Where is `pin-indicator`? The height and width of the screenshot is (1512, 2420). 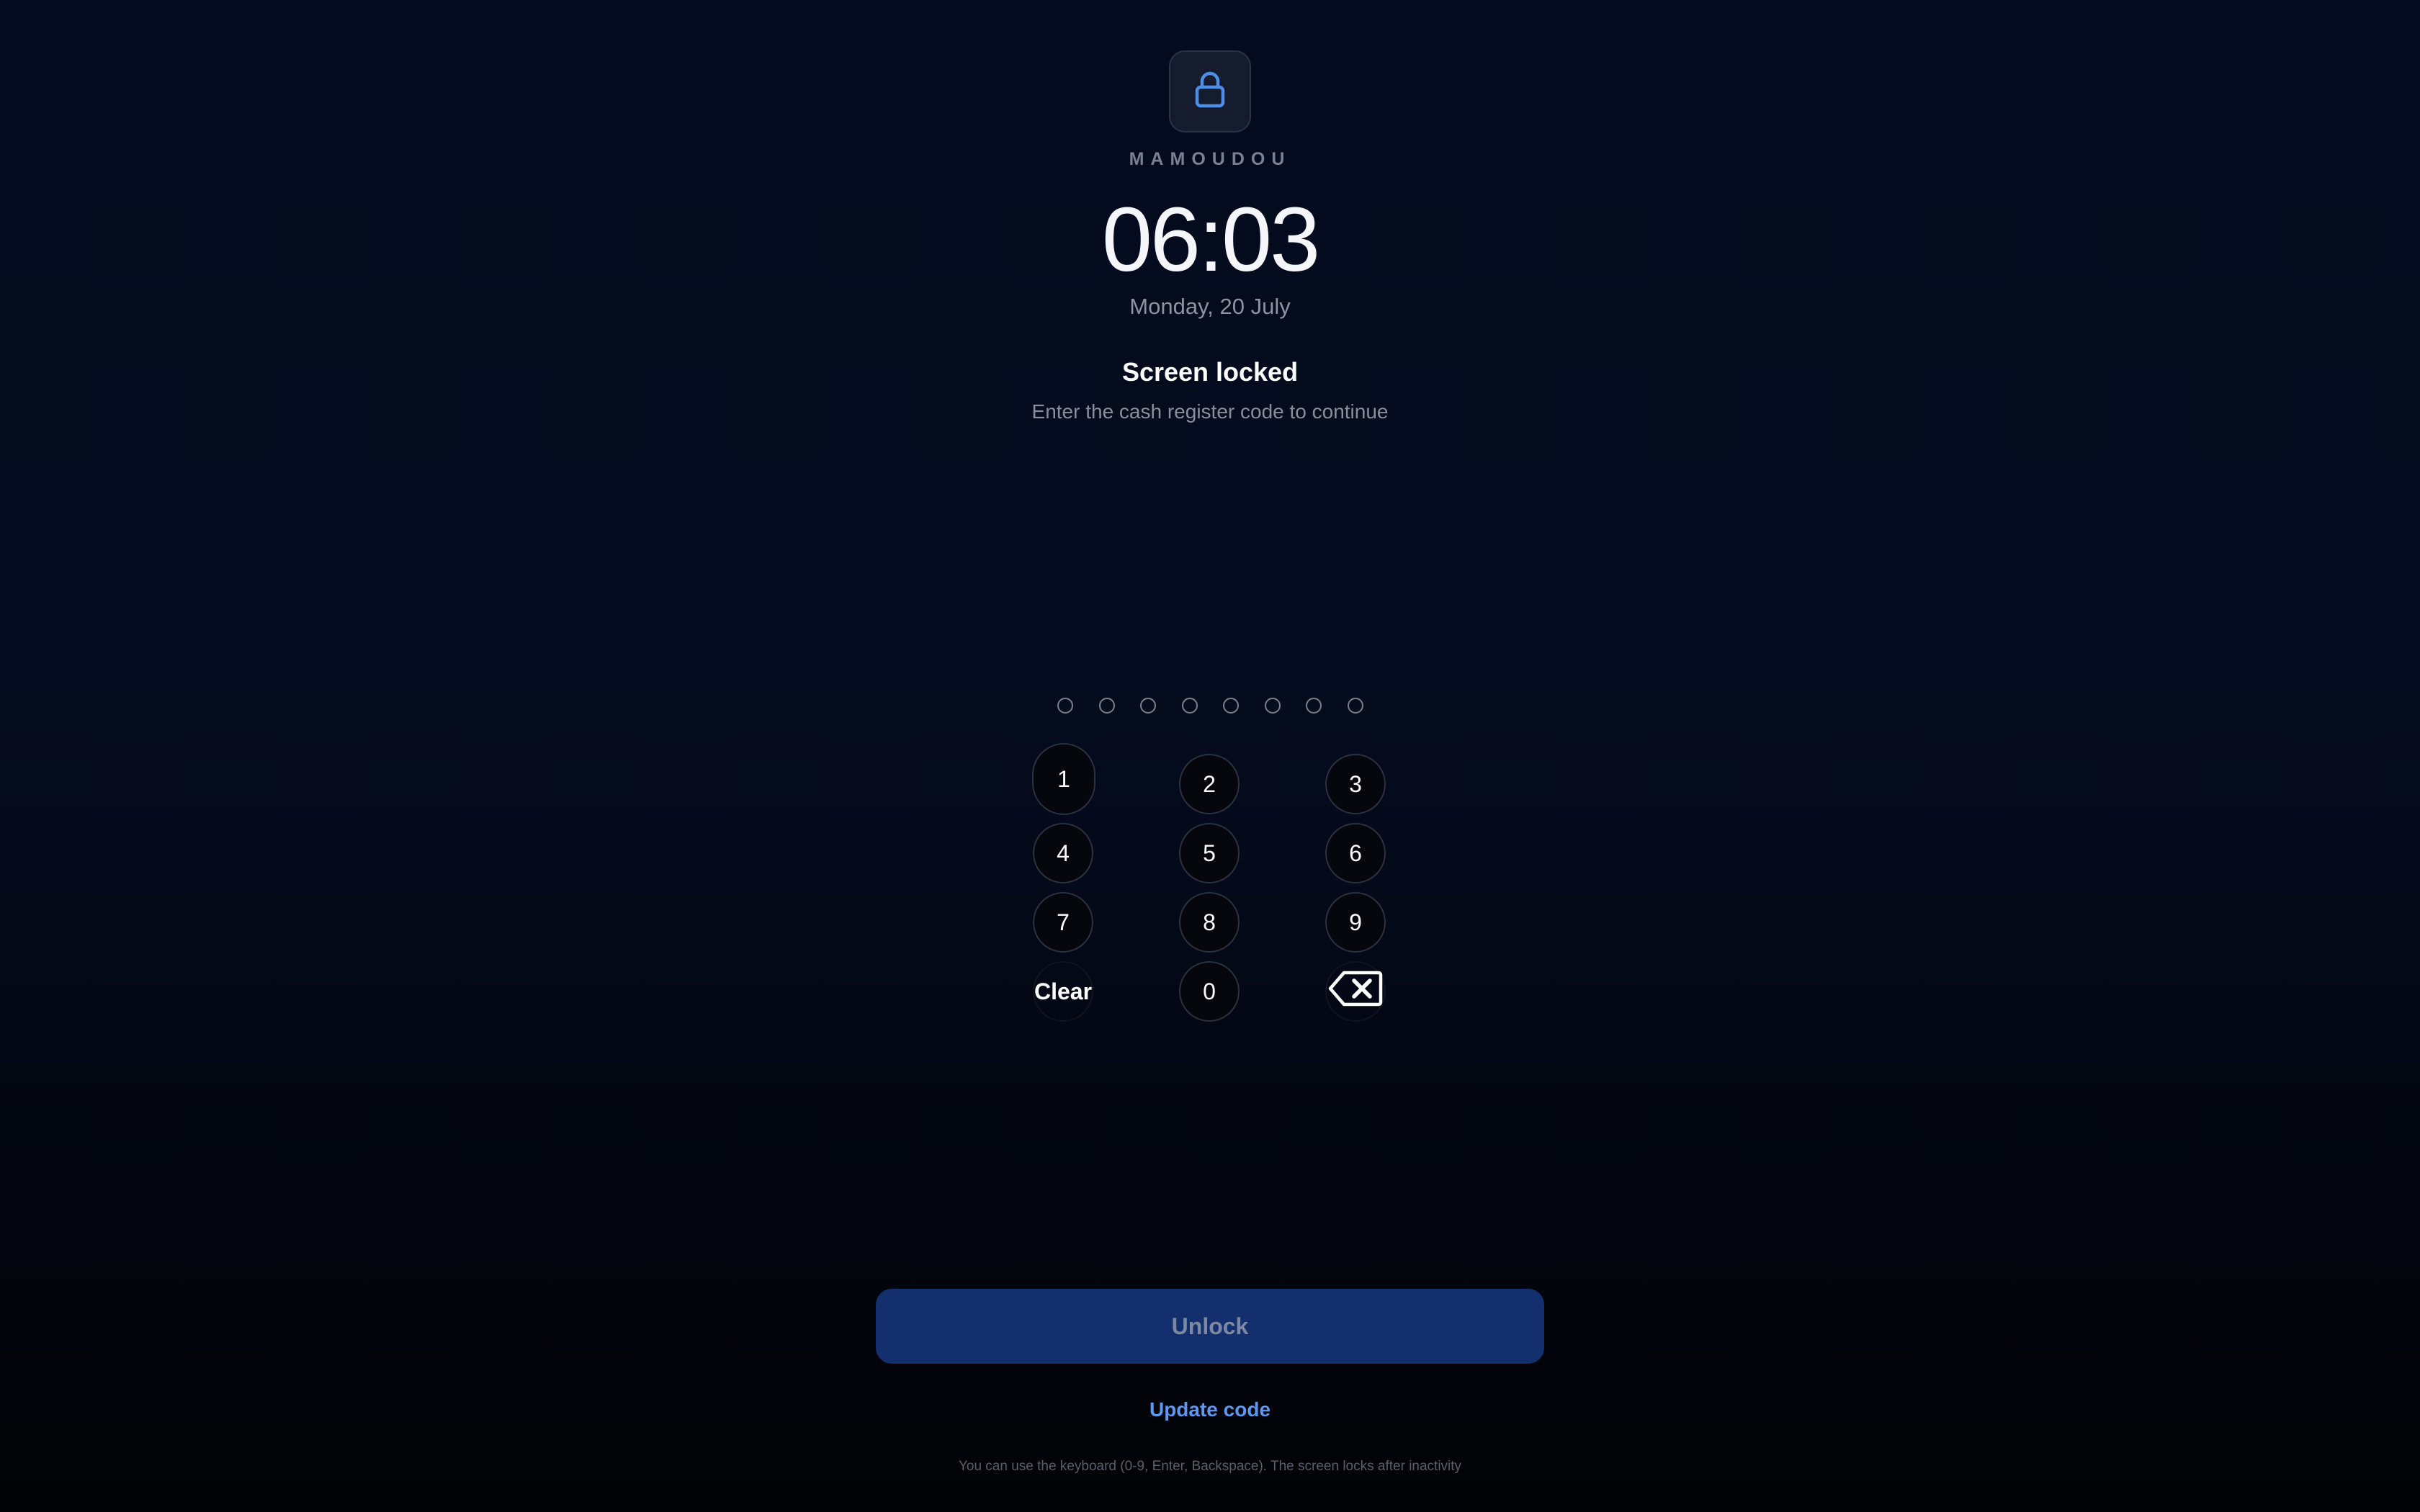
pin-indicator is located at coordinates (1210, 705).